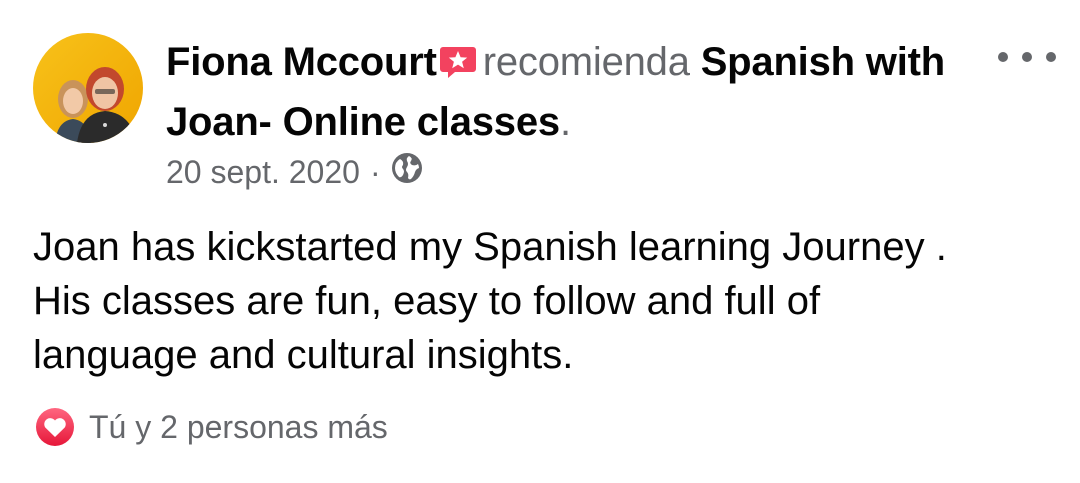  Describe the element at coordinates (407, 173) in the screenshot. I see `globe-icon` at that location.